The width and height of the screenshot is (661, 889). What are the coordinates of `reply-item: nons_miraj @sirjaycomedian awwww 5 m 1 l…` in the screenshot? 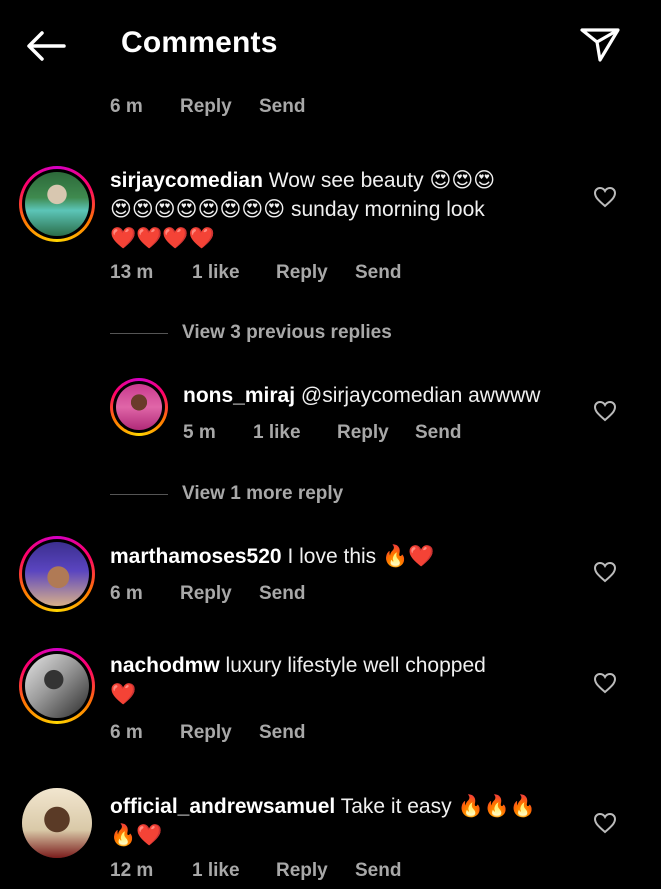 It's located at (330, 416).